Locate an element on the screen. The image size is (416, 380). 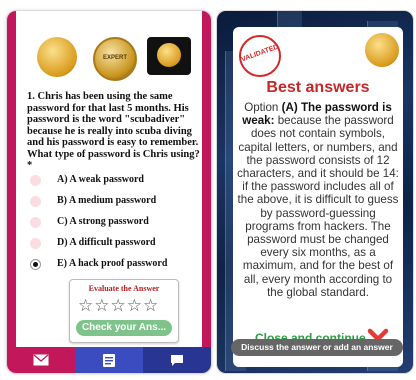
answer-prefix: Option is located at coordinates (263, 107).